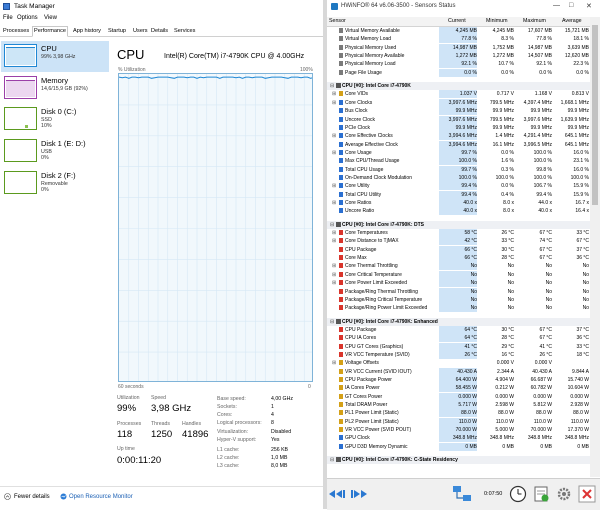 This screenshot has width=600, height=510. What do you see at coordinates (534, 21) in the screenshot?
I see `column-header-maximum: Maximum` at bounding box center [534, 21].